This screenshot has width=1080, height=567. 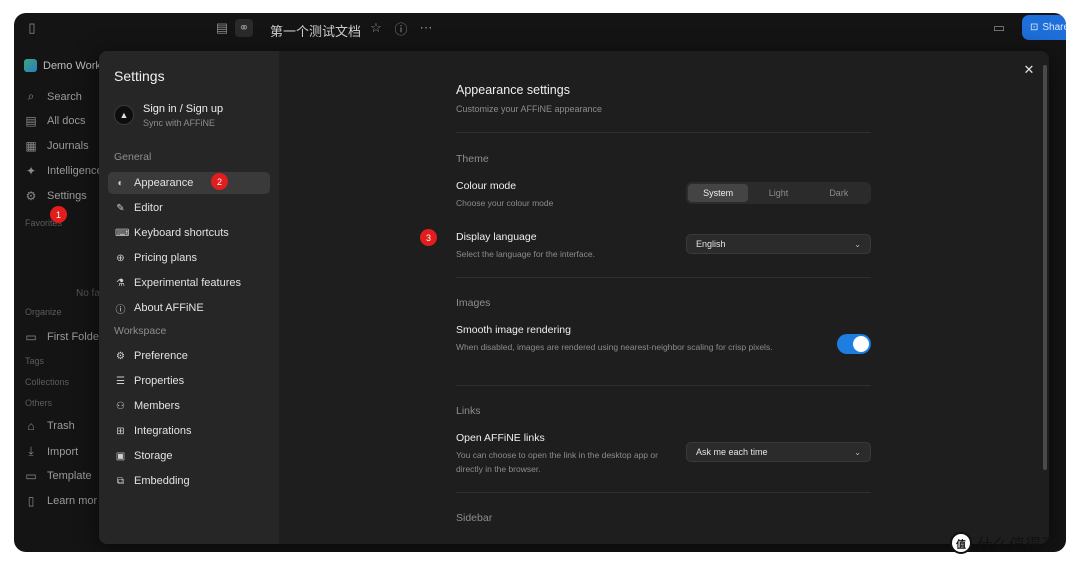 What do you see at coordinates (839, 193) in the screenshot?
I see `colour-option-dark: Dark` at bounding box center [839, 193].